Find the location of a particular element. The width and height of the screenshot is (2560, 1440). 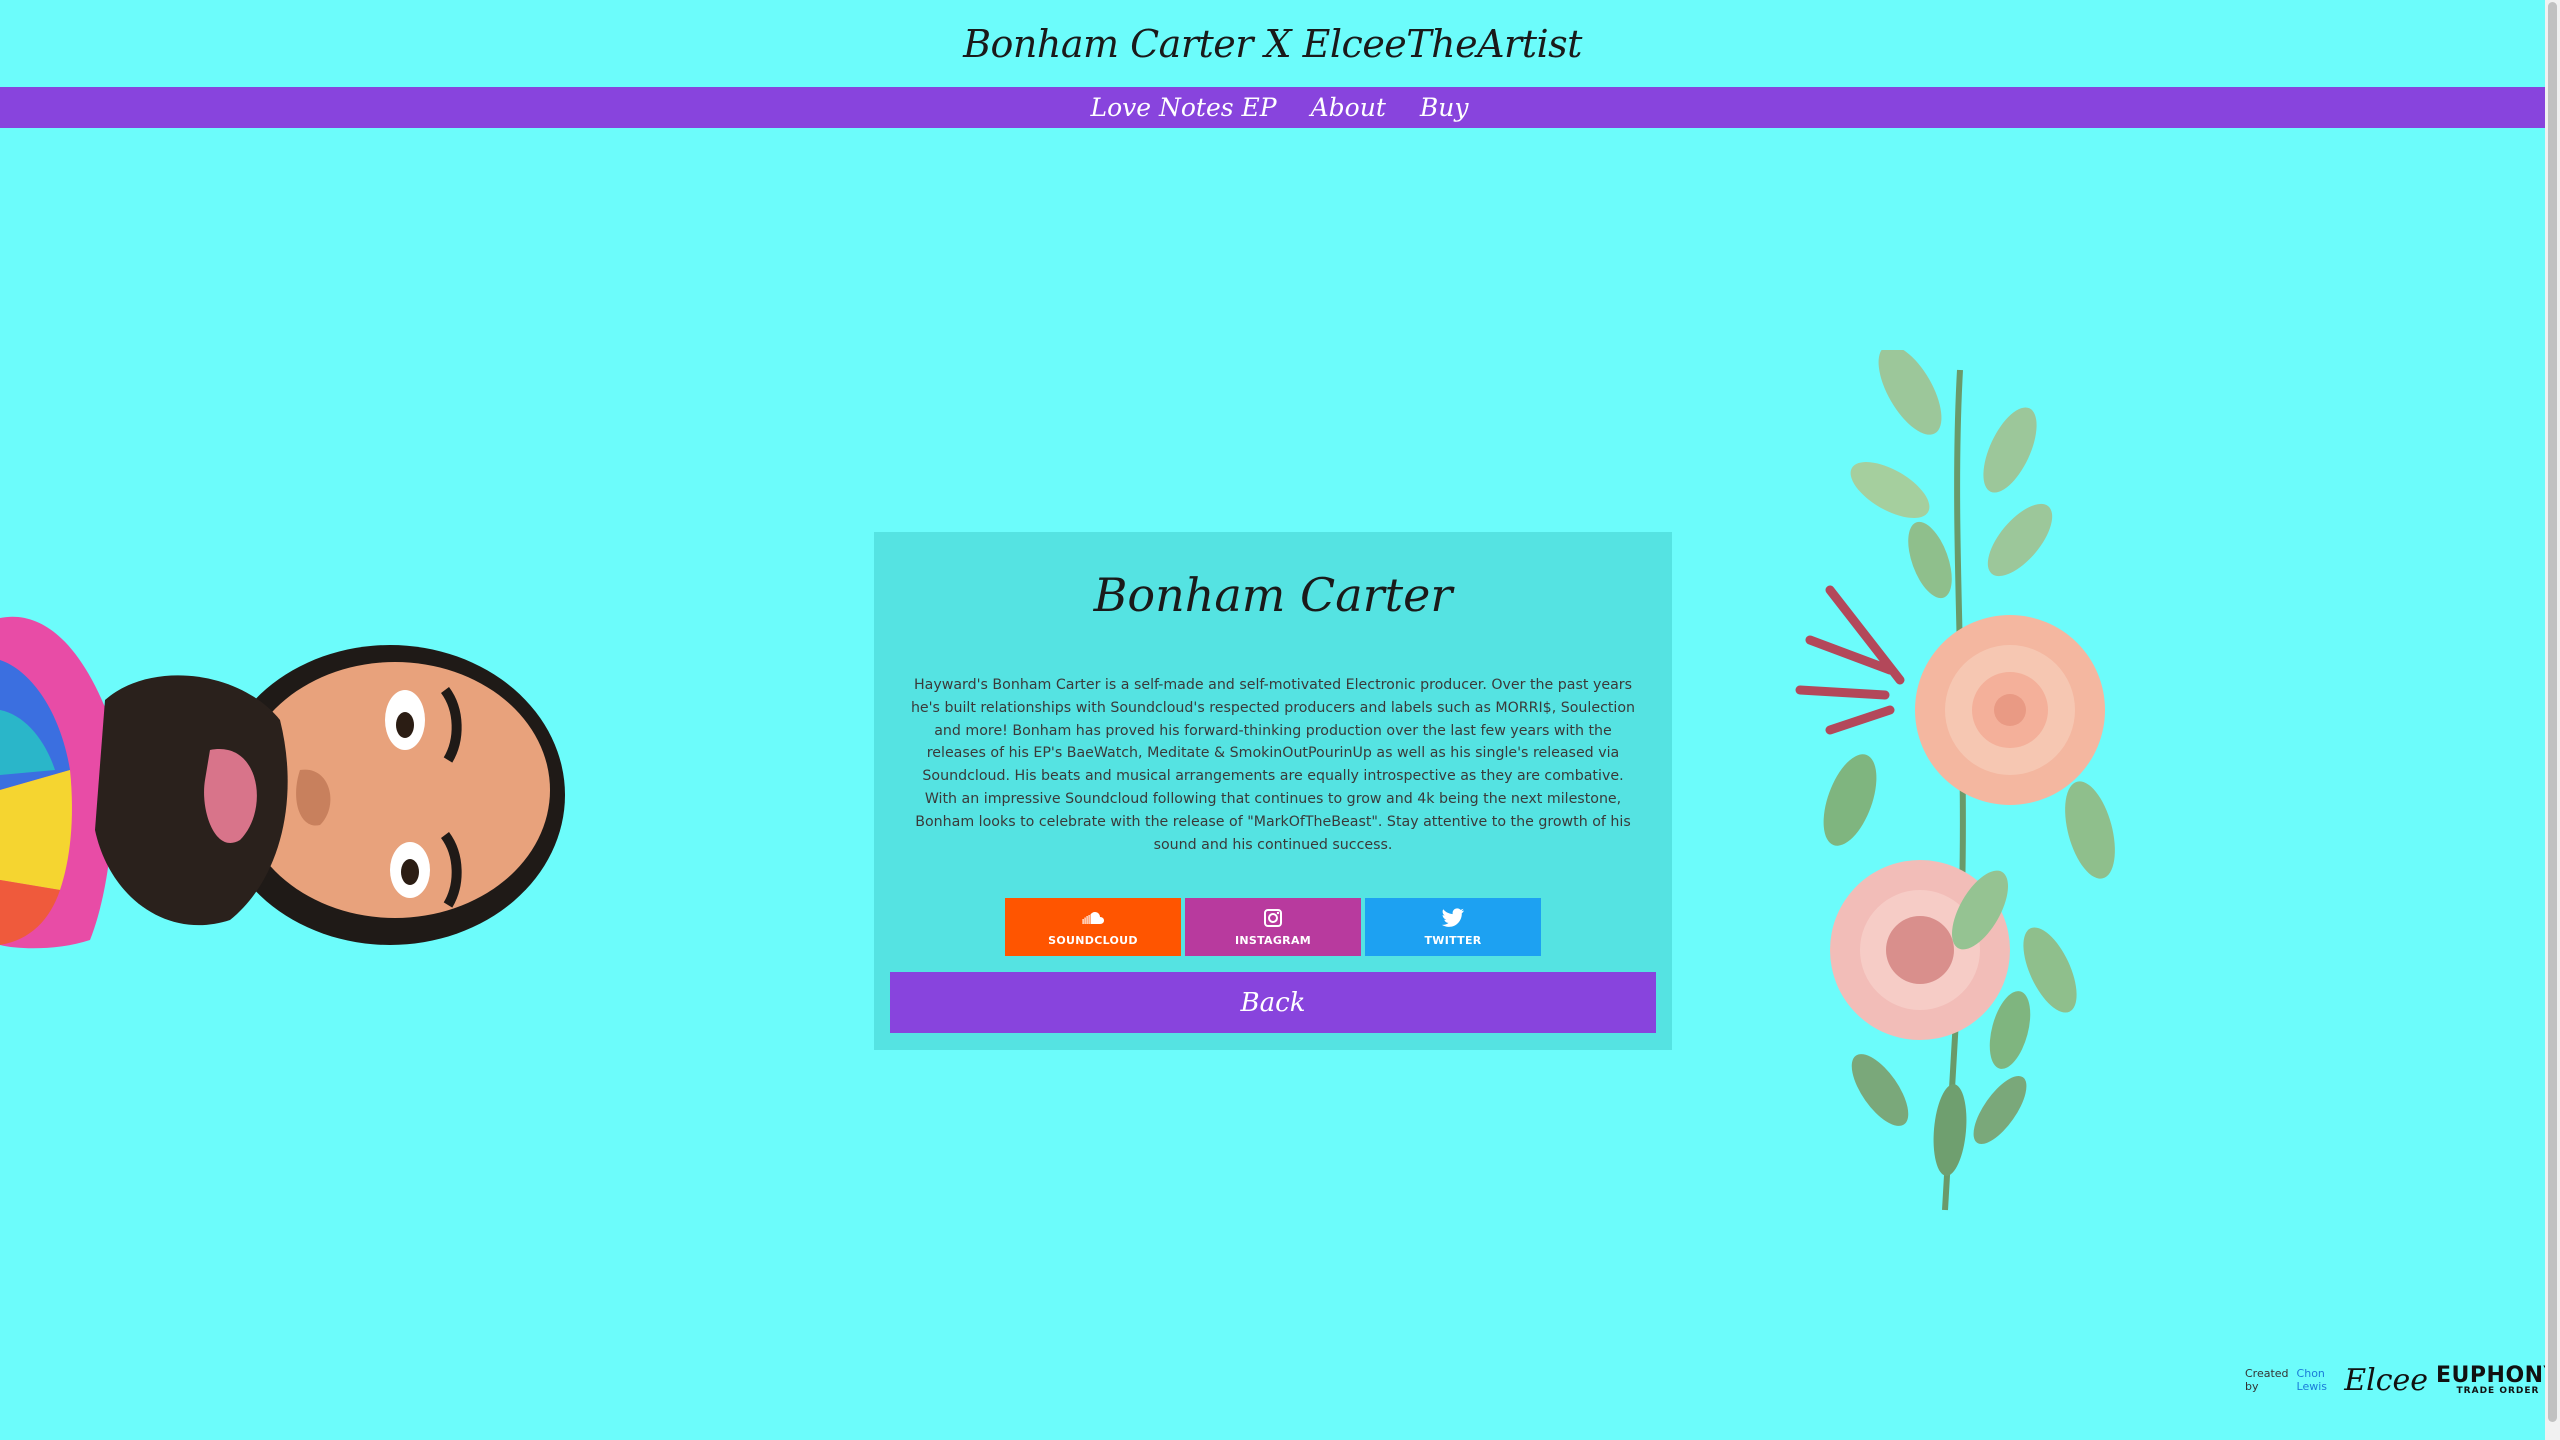

euphony-logo-sub: TRADE ORDER is located at coordinates (2498, 1390).